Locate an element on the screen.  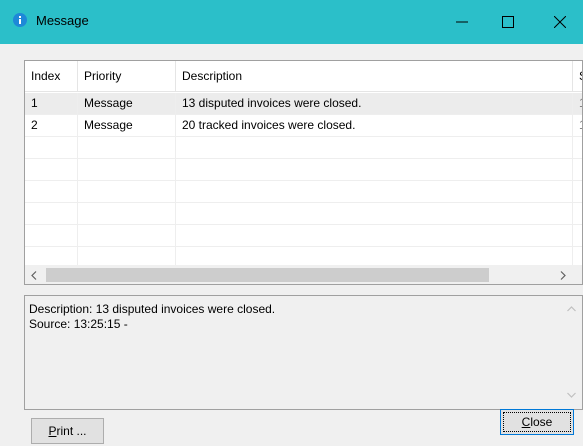
focus-rectangle is located at coordinates (537, 422).